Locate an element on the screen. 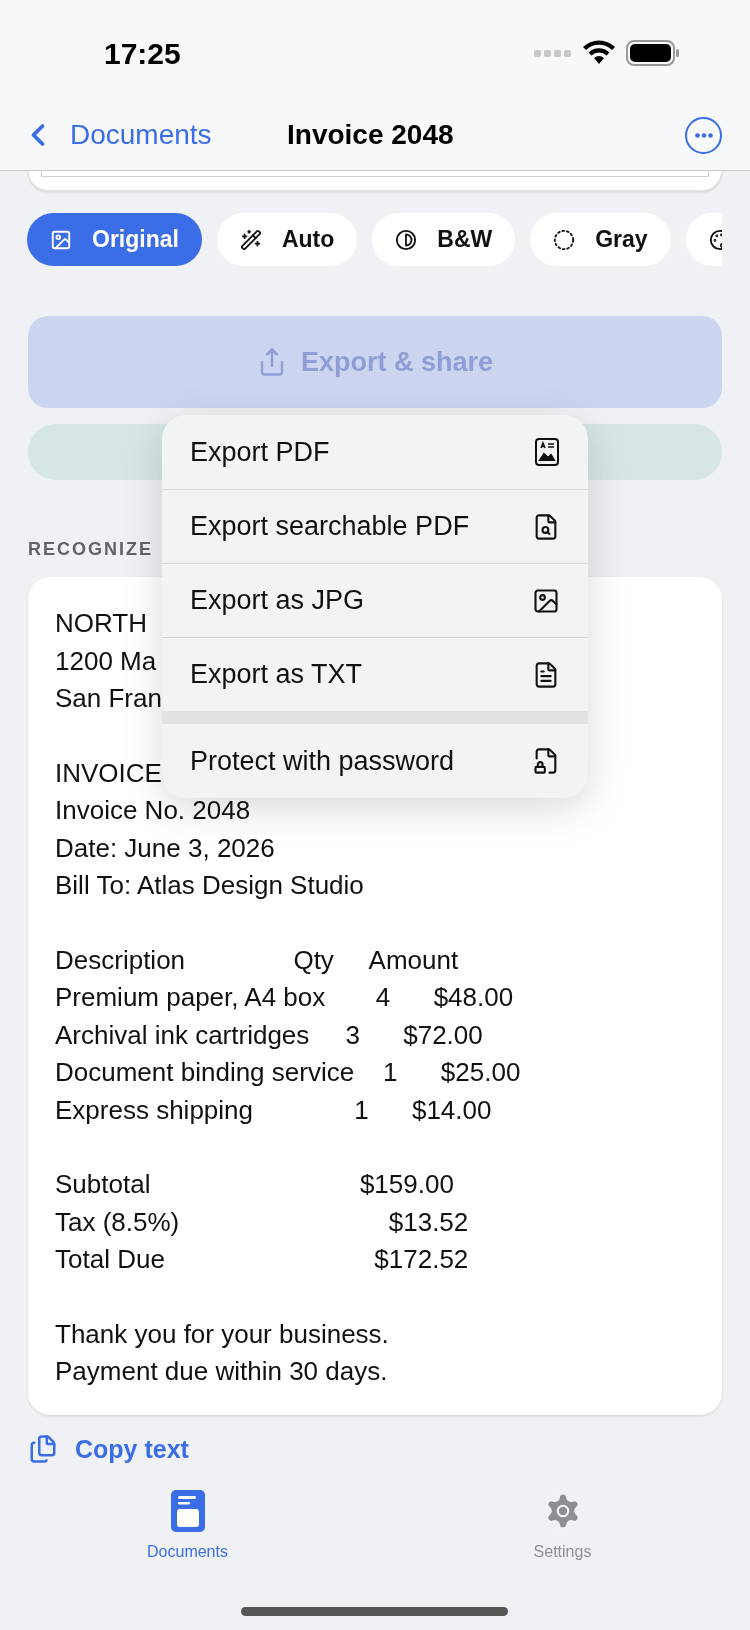 Image resolution: width=750 pixels, height=1630 pixels. section-label: RECOGNIZE is located at coordinates (91, 549).